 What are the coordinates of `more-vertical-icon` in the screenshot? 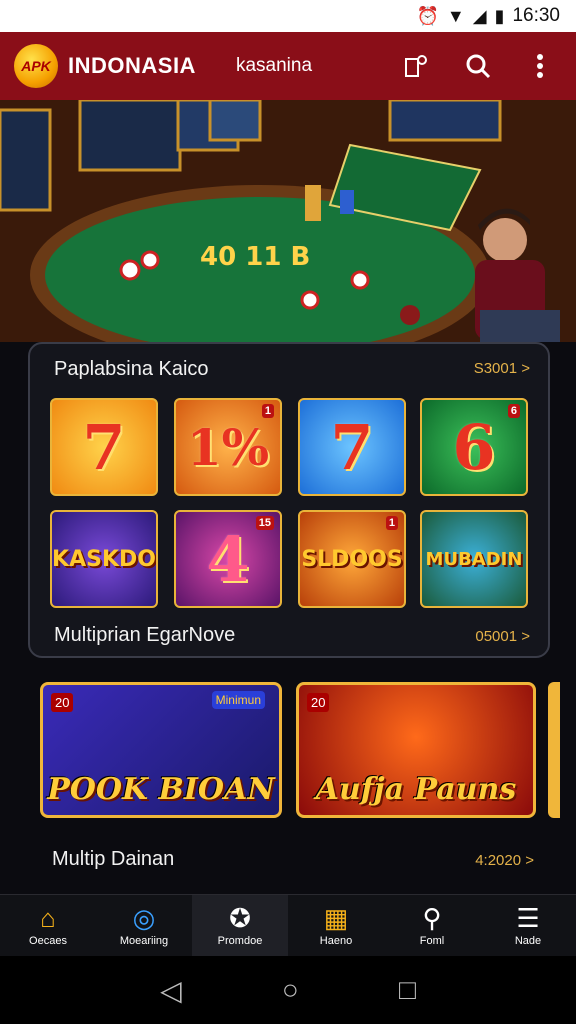 It's located at (540, 66).